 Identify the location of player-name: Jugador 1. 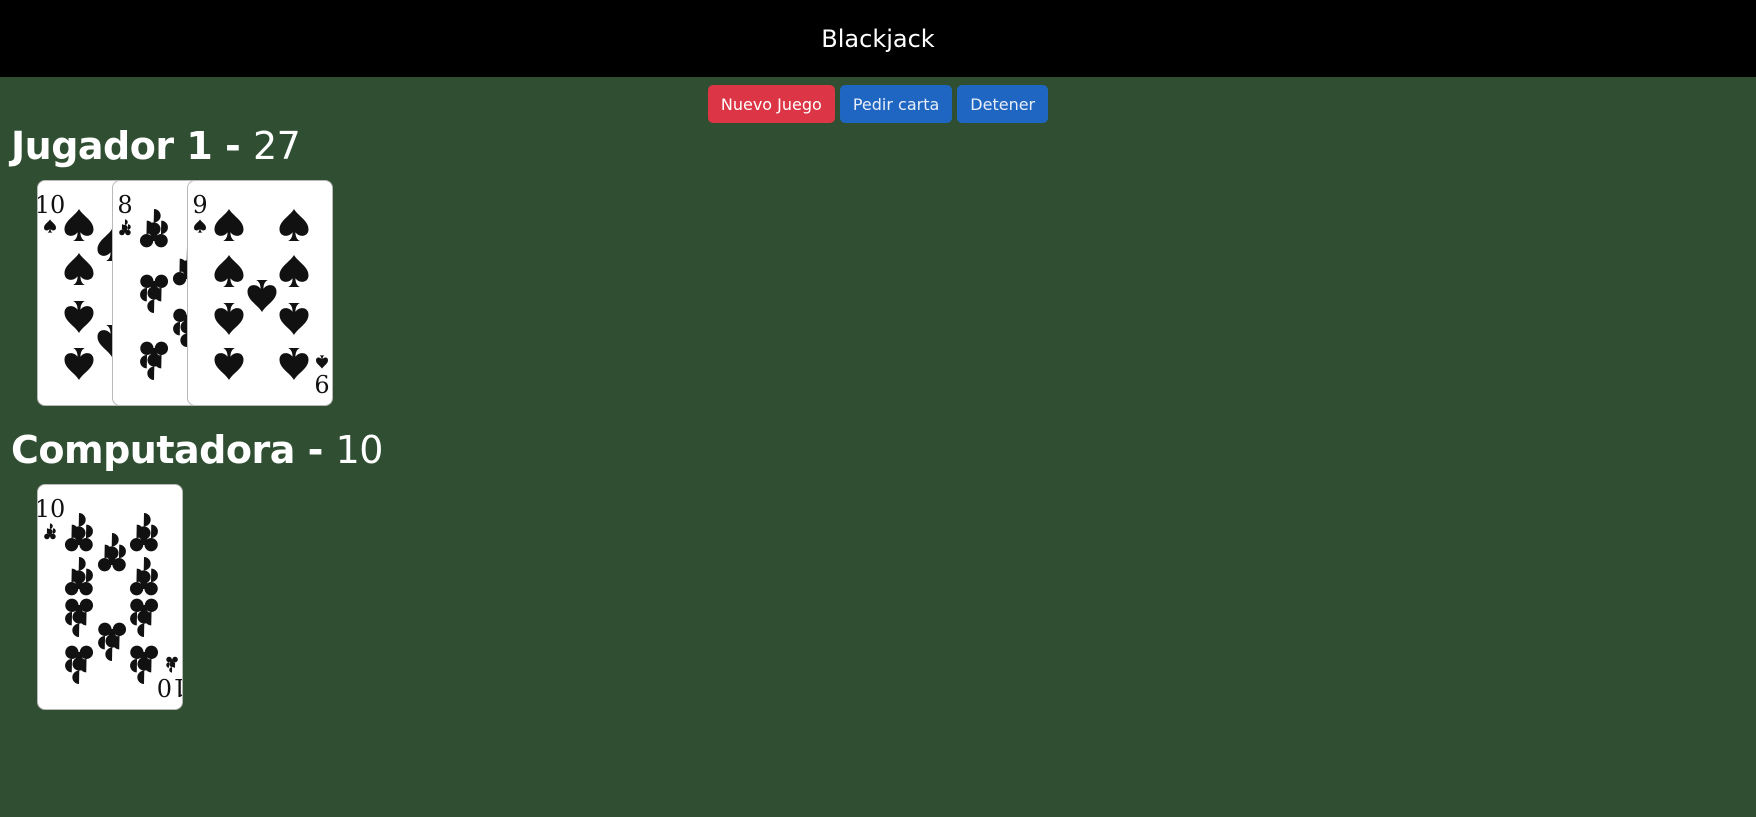
(112, 146).